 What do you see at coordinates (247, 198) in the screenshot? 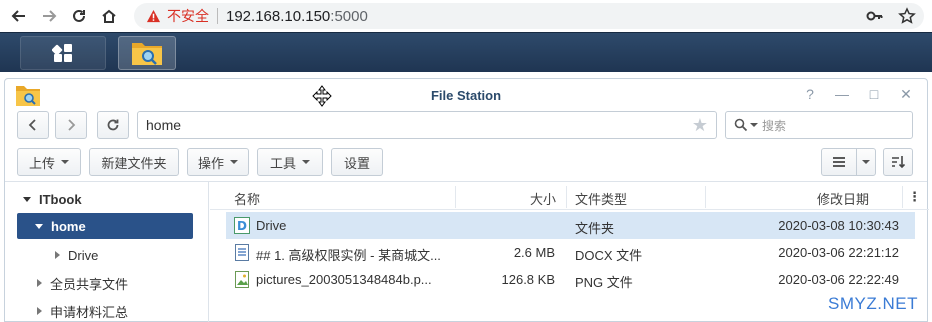
I see `column-header-name: 名称` at bounding box center [247, 198].